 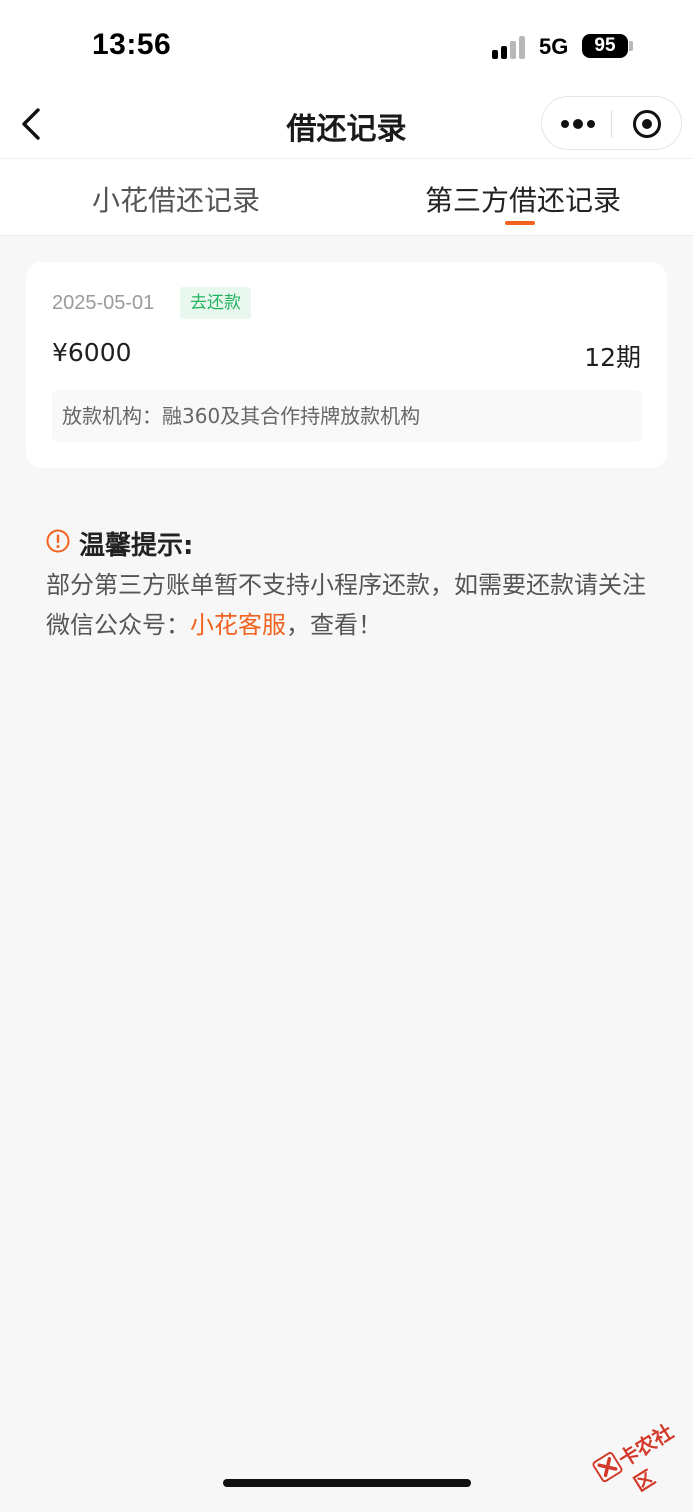 What do you see at coordinates (554, 46) in the screenshot?
I see `network-type: 5G` at bounding box center [554, 46].